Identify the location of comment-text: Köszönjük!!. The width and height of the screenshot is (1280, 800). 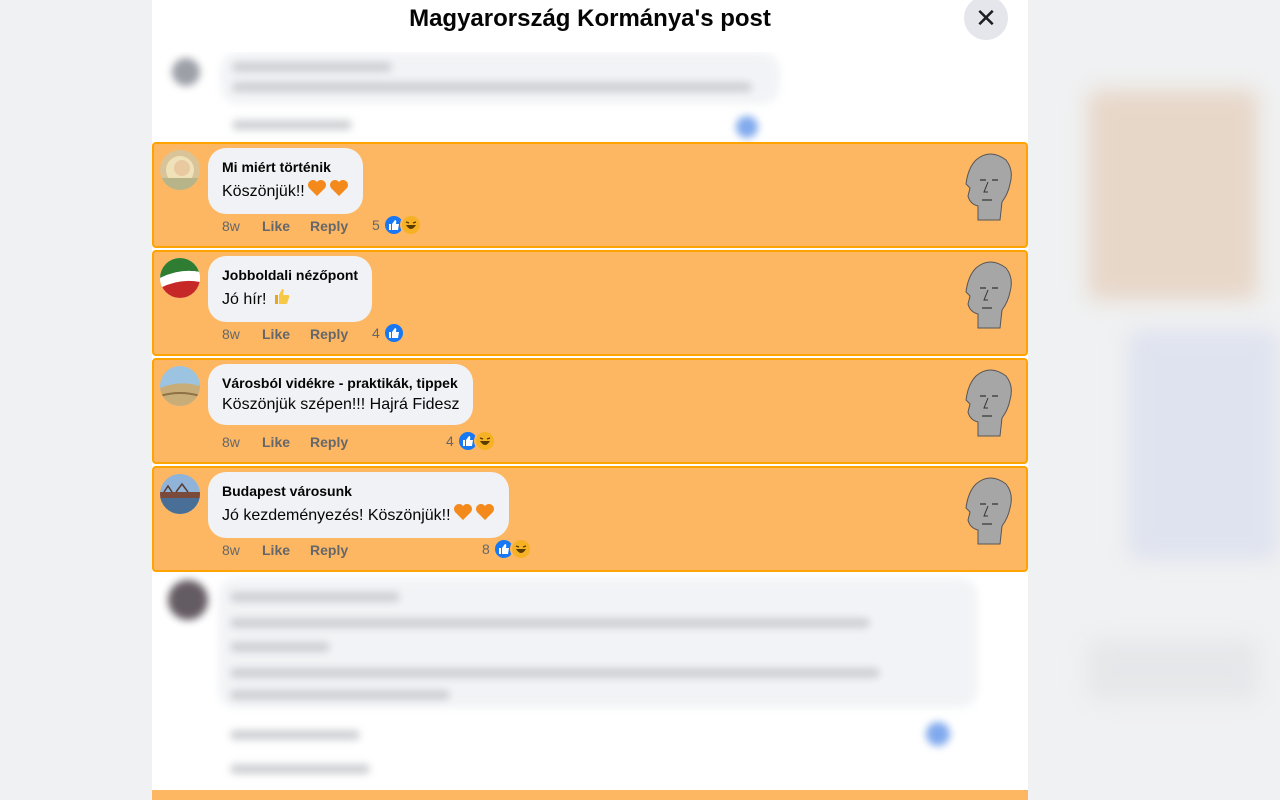
(285, 191).